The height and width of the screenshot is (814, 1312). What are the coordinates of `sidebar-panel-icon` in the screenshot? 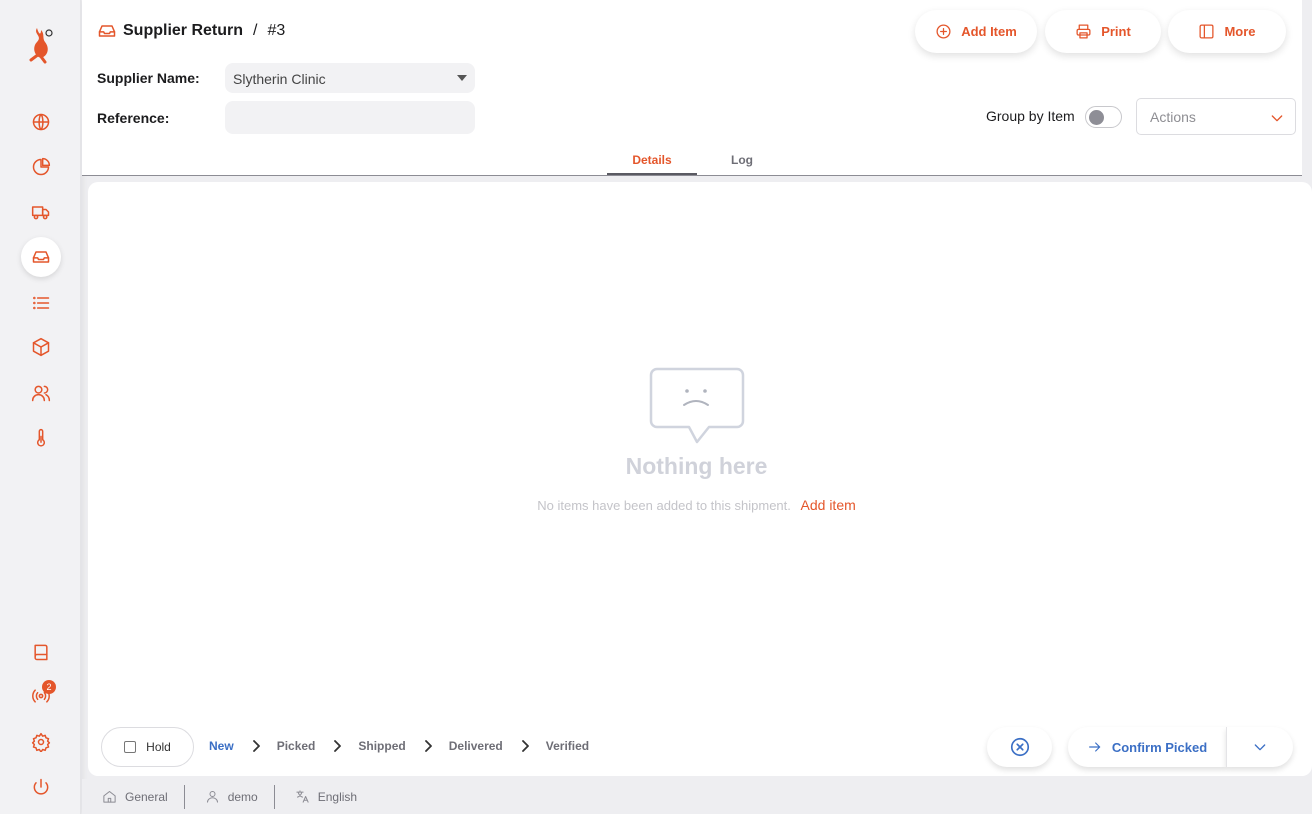 It's located at (1206, 31).